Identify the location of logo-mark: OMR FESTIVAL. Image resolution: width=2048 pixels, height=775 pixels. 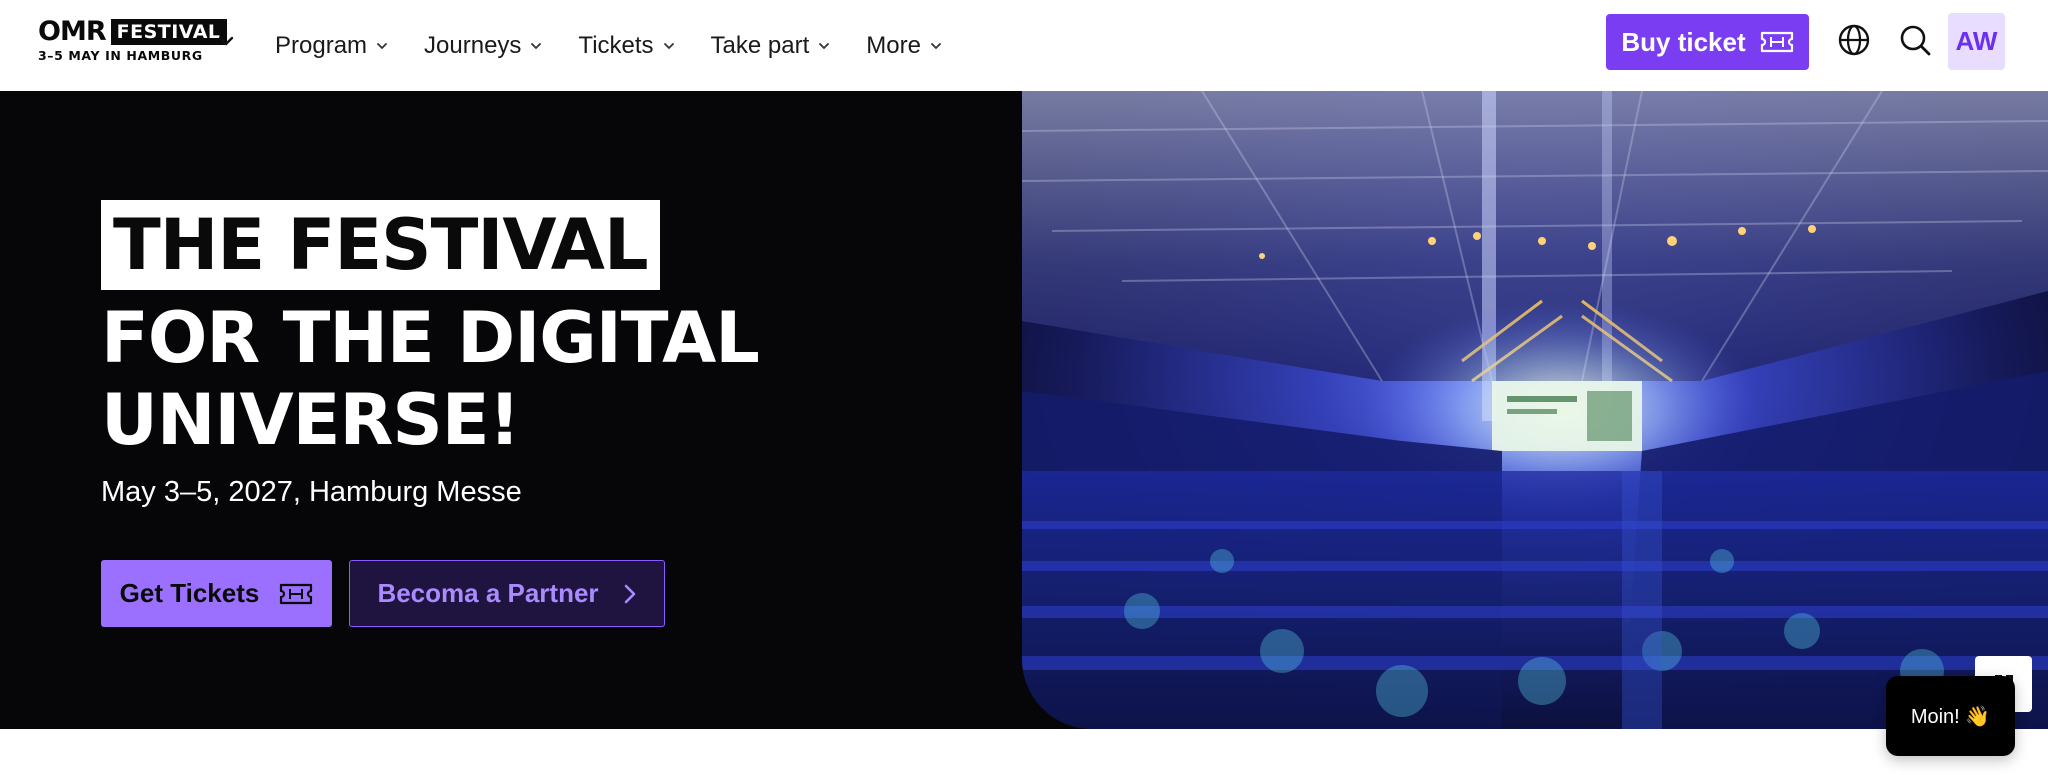
(132, 31).